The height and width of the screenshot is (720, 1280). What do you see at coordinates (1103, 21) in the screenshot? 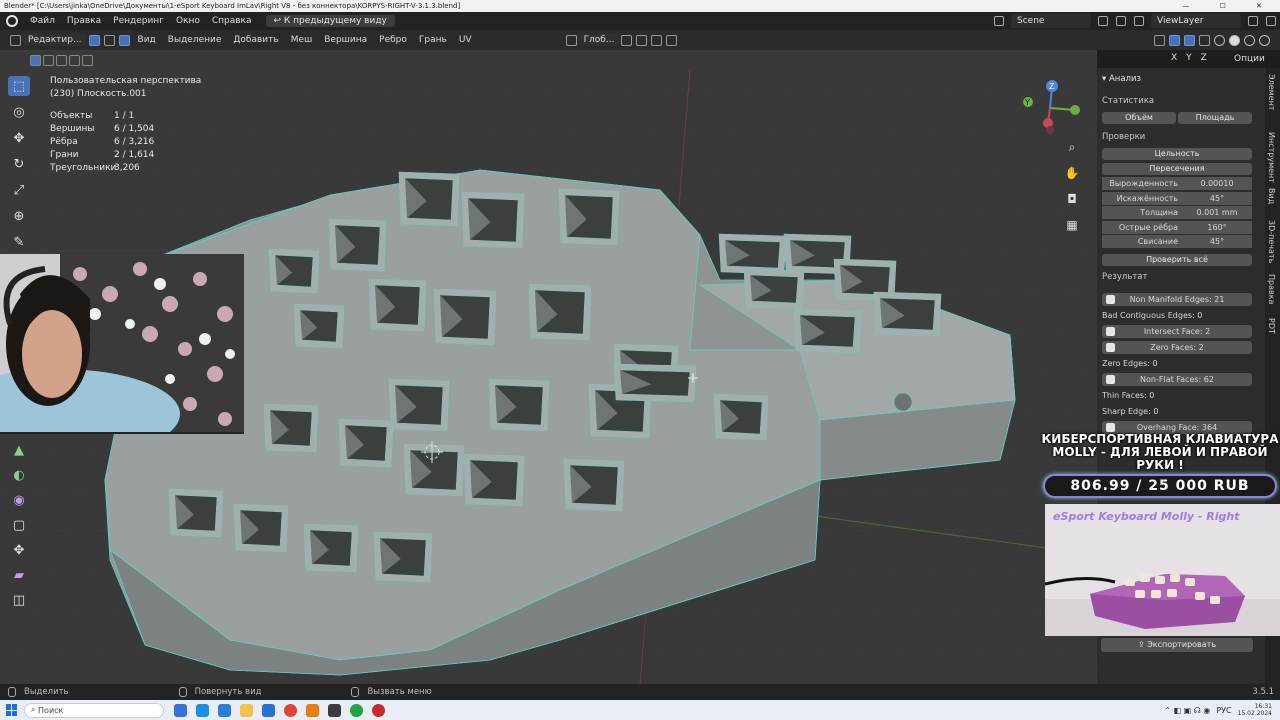
I see `new-scene-icon` at bounding box center [1103, 21].